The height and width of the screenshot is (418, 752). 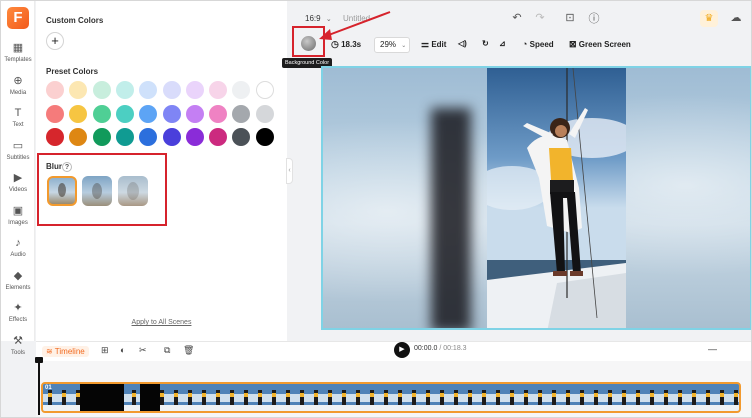 What do you see at coordinates (75, 20) in the screenshot?
I see `custom-colors-title: Custom Colors` at bounding box center [75, 20].